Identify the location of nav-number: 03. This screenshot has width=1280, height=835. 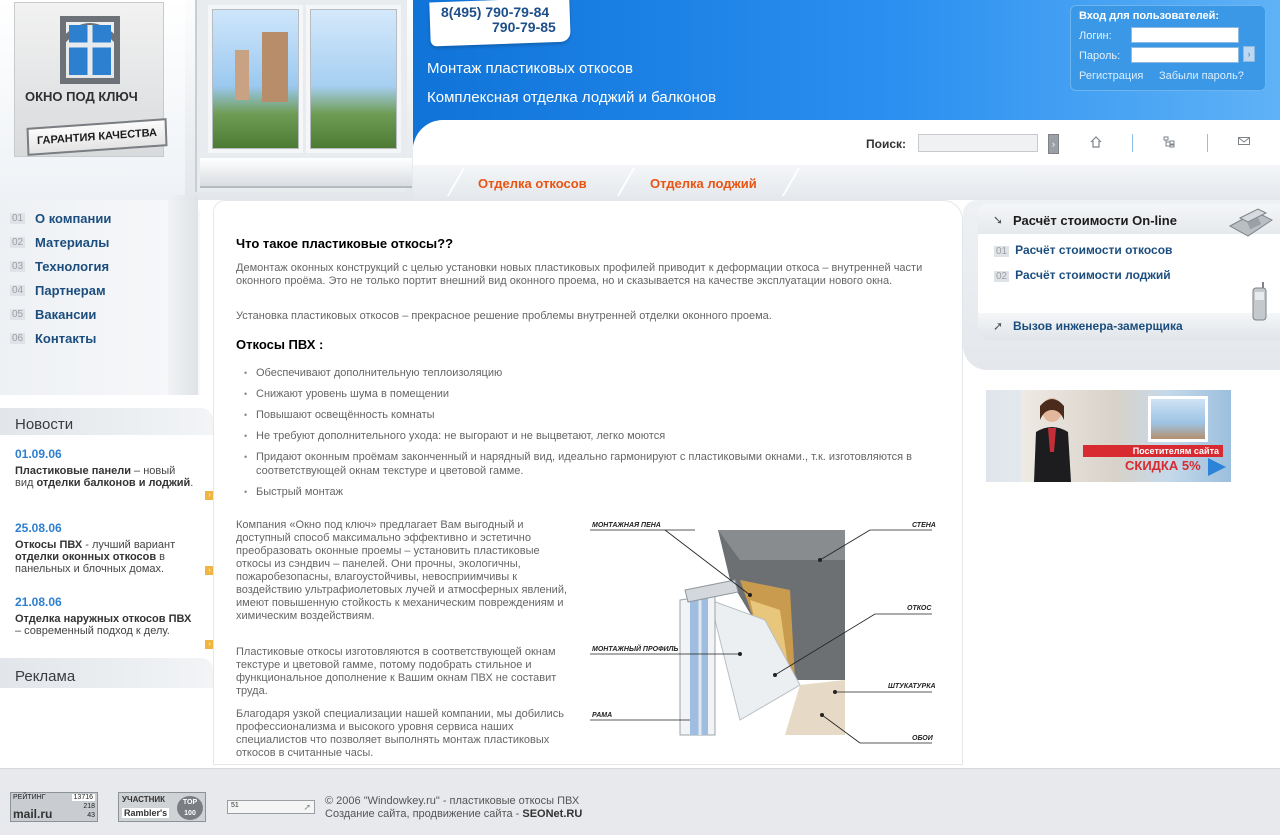
(18, 266).